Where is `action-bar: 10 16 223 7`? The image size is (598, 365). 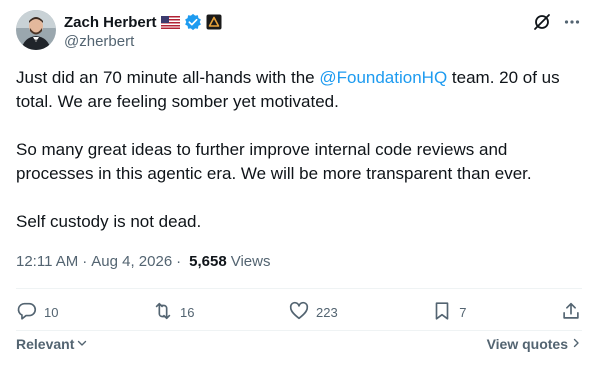
action-bar: 10 16 223 7 is located at coordinates (299, 312).